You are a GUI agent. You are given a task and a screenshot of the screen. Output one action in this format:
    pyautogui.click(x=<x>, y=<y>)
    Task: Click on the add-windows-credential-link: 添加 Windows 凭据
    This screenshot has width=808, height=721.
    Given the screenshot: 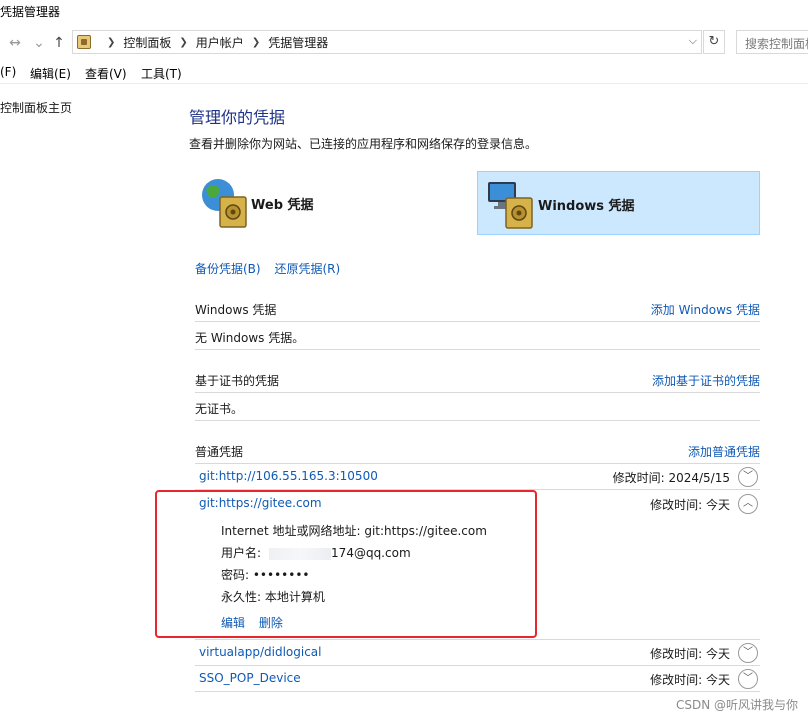 What is the action you would take?
    pyautogui.click(x=705, y=309)
    